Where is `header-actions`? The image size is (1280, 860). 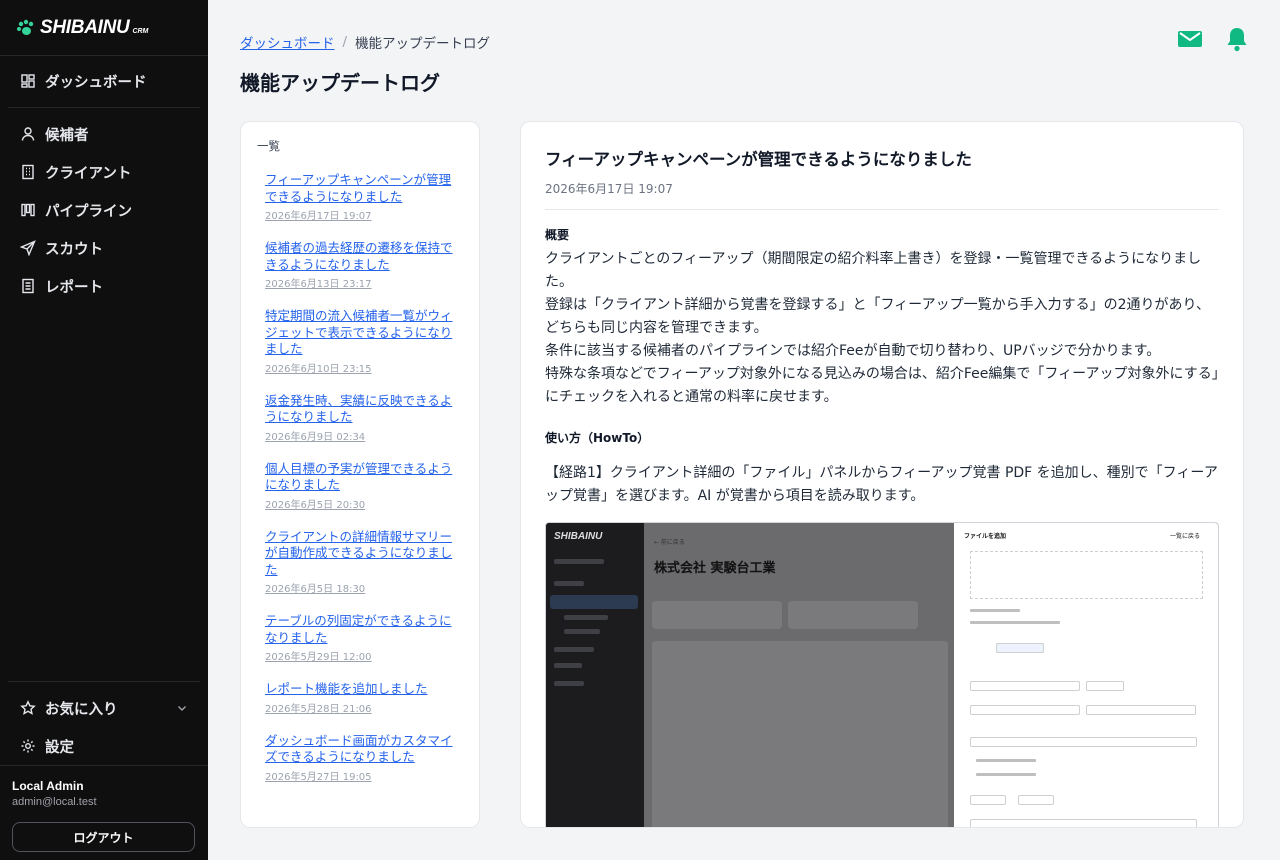 header-actions is located at coordinates (1213, 39).